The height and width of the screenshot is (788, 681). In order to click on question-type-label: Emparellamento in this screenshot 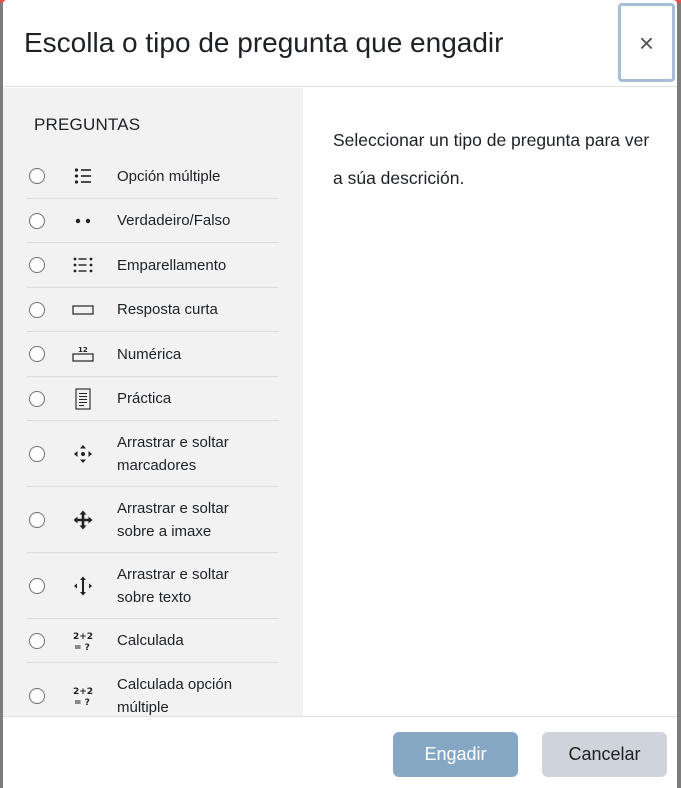, I will do `click(172, 265)`.